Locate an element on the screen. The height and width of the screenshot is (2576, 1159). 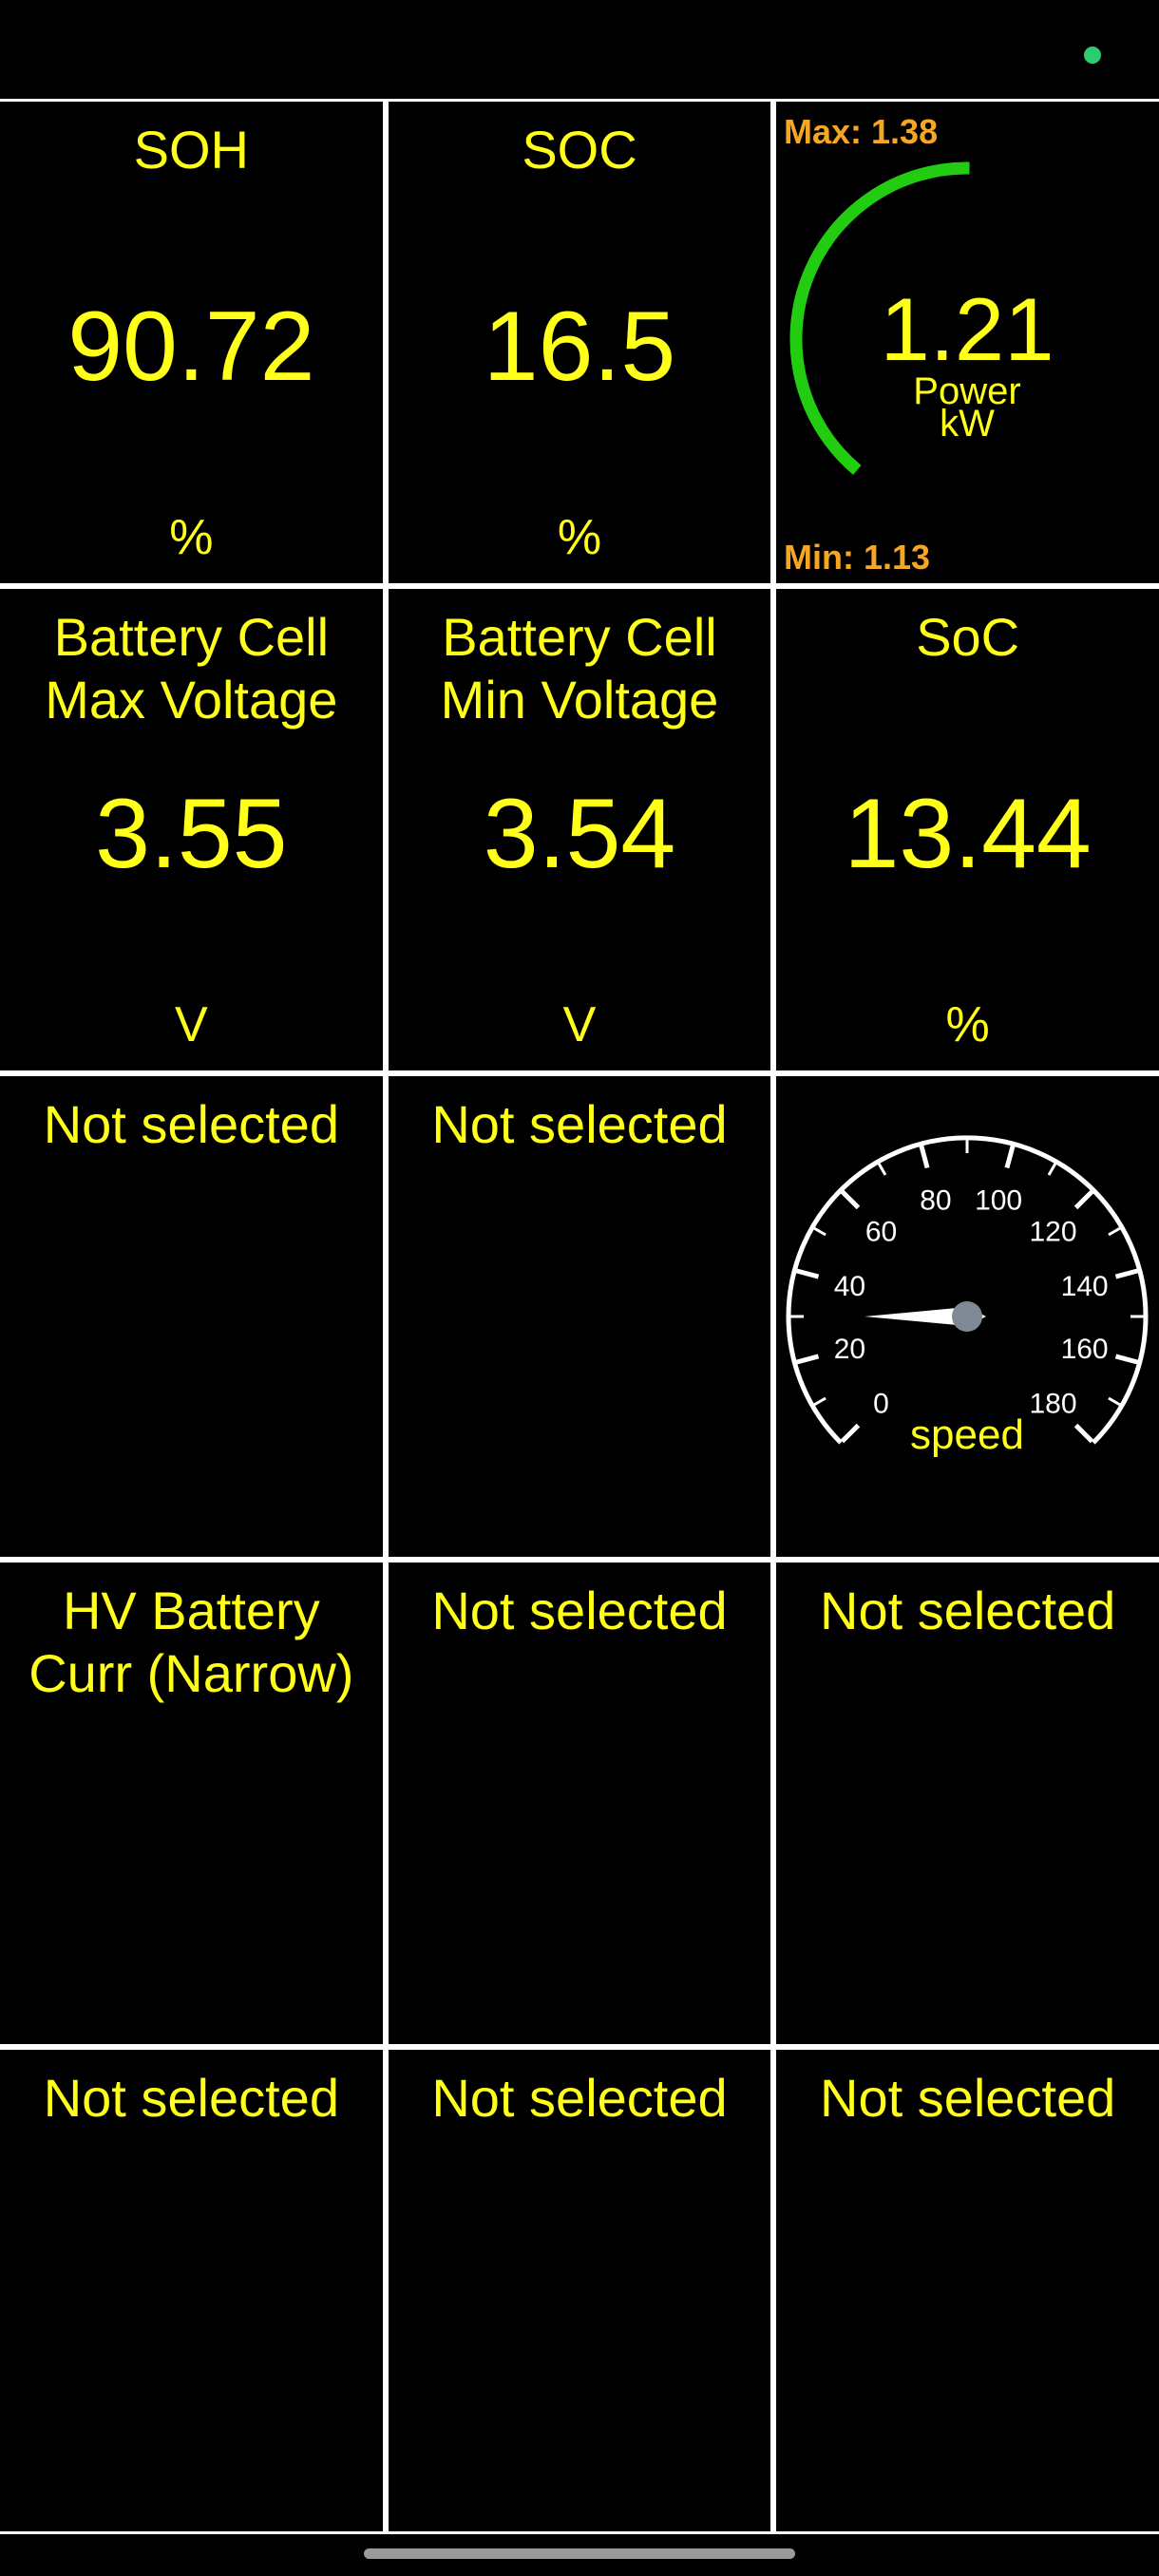
tile-label-line: Curr (Narrow) is located at coordinates (191, 1673).